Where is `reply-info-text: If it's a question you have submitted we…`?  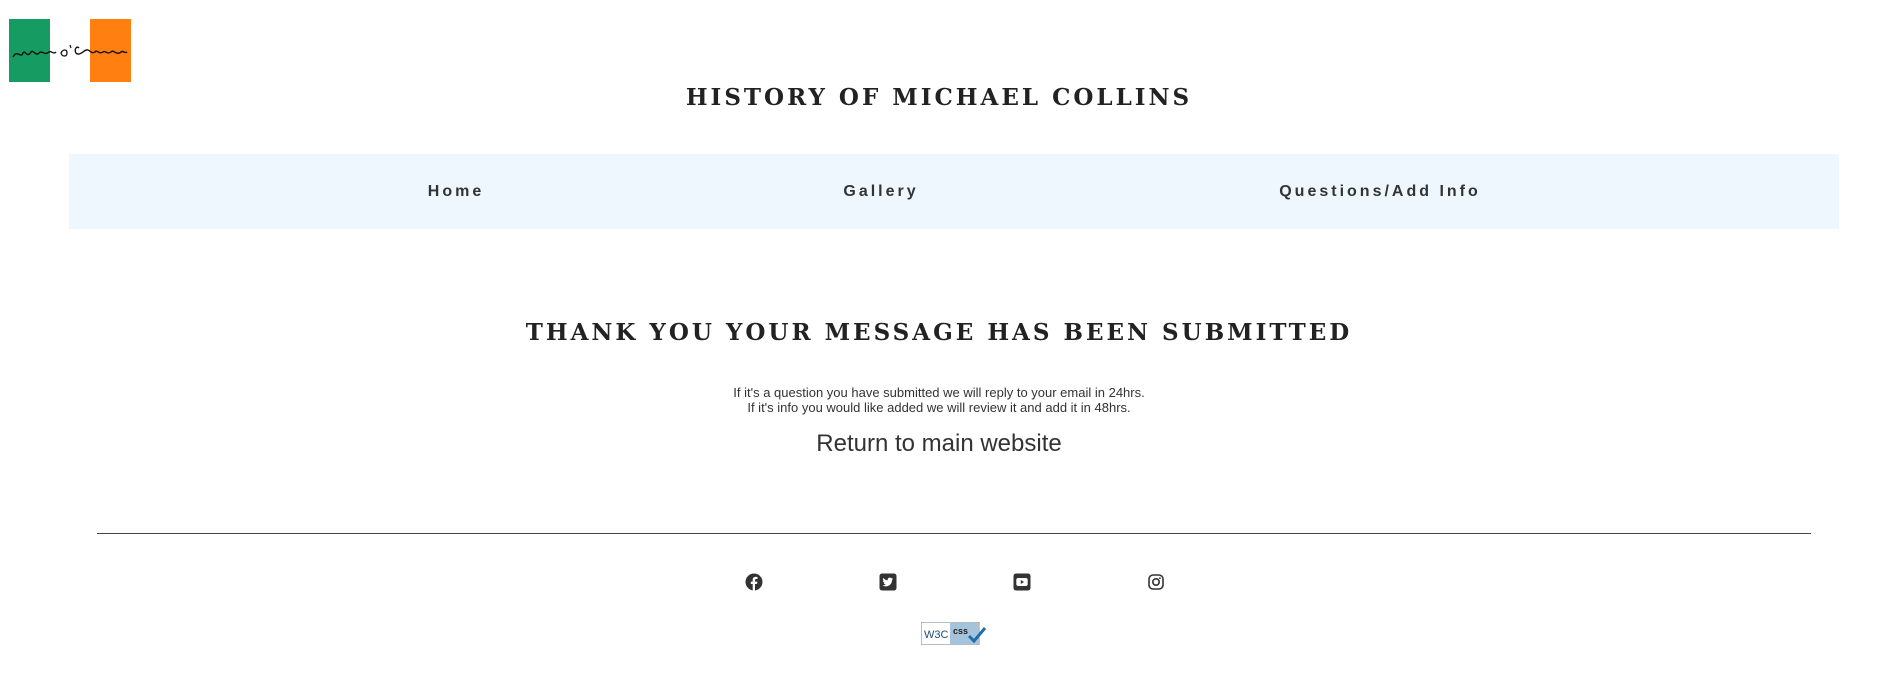 reply-info-text: If it's a question you have submitted we… is located at coordinates (939, 392).